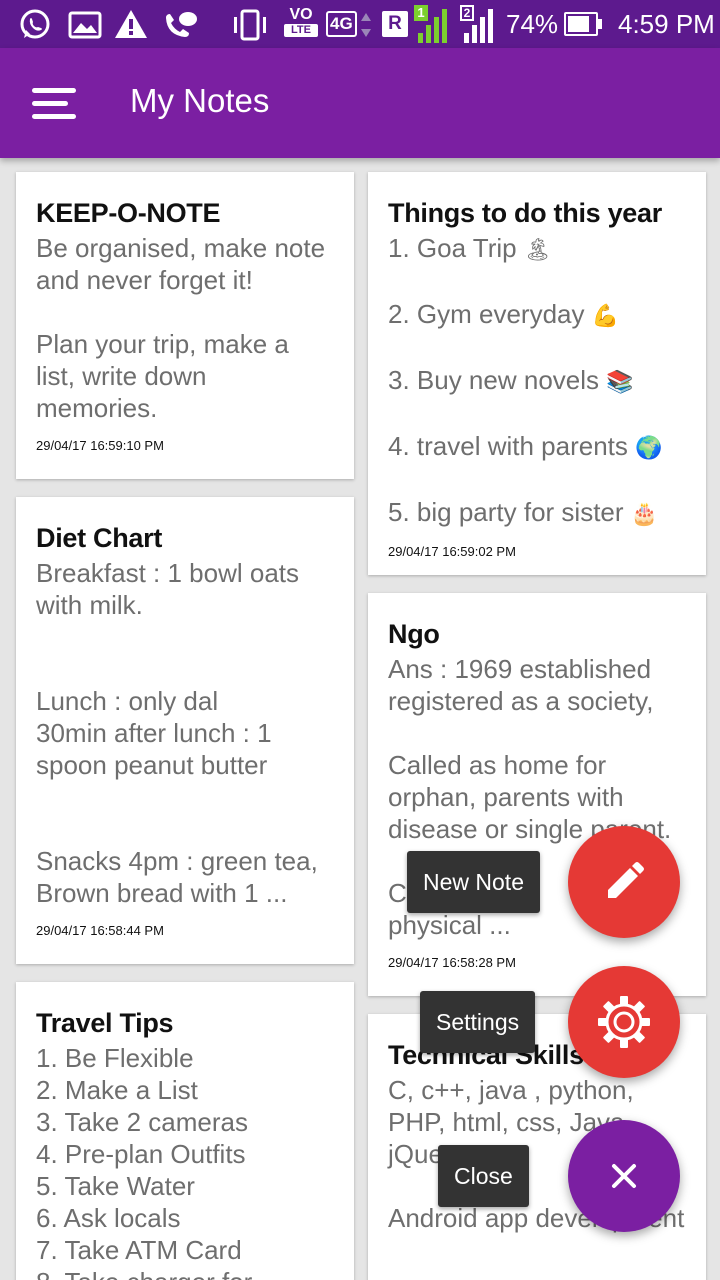 Image resolution: width=720 pixels, height=1280 pixels. What do you see at coordinates (532, 24) in the screenshot?
I see `battery-percent: 74%` at bounding box center [532, 24].